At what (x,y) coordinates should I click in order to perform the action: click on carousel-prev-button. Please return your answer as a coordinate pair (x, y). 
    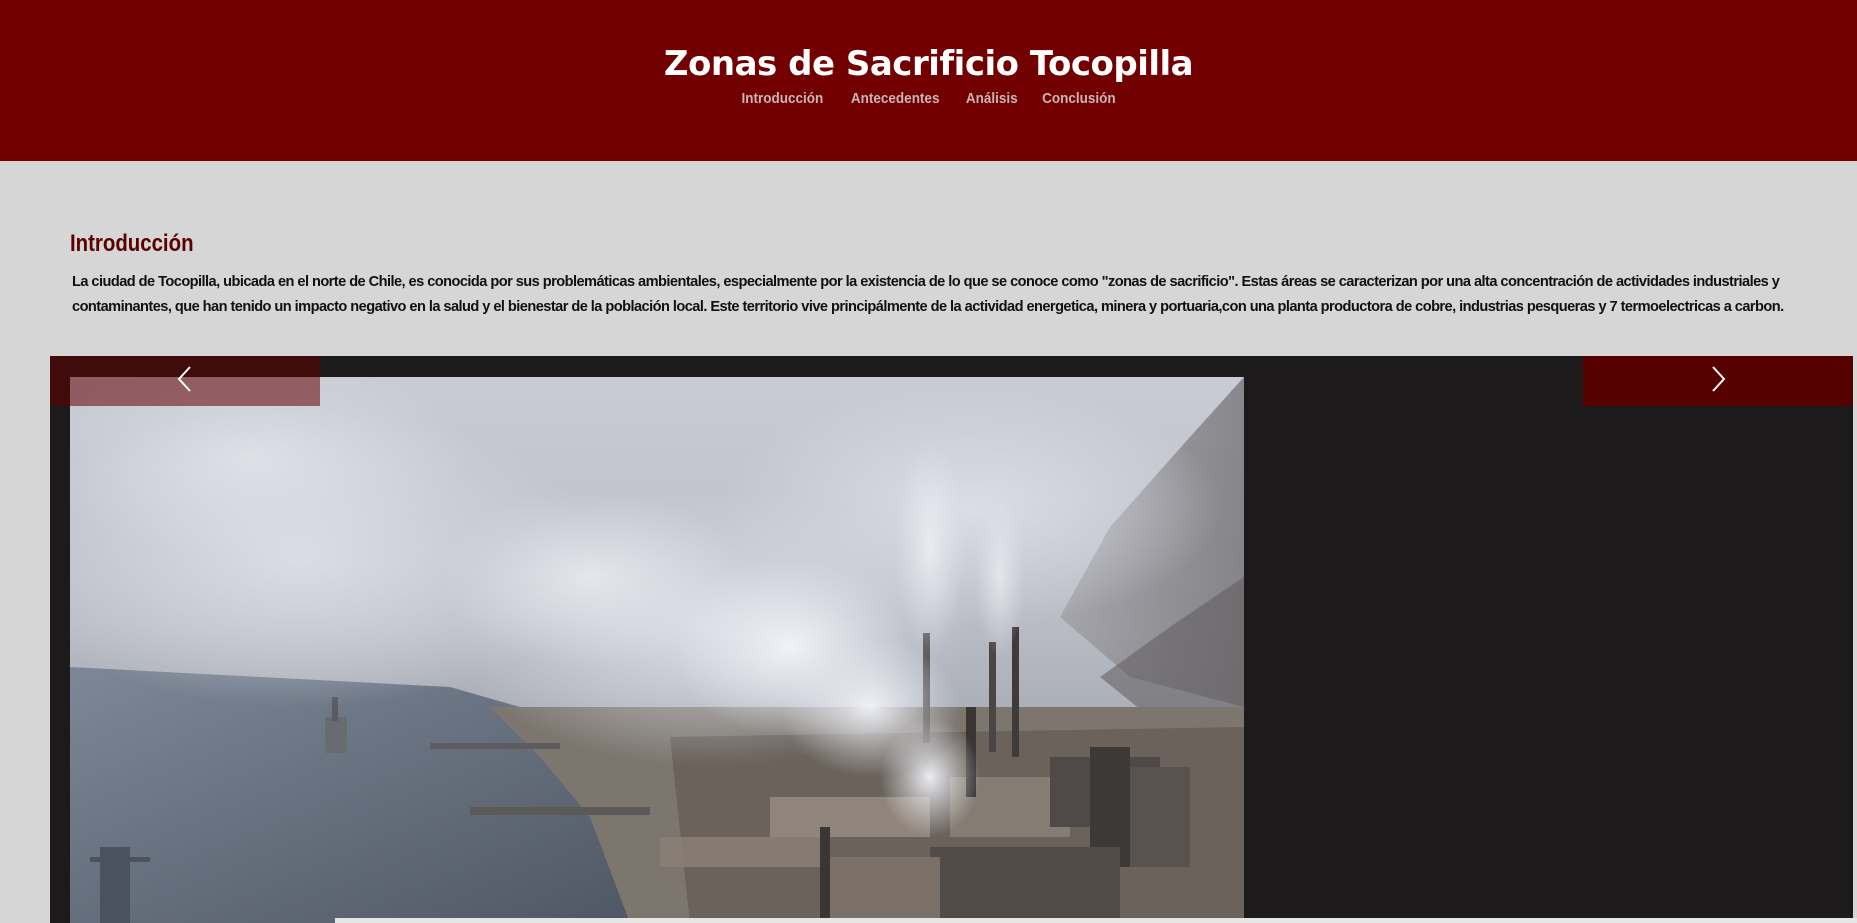
    Looking at the image, I should click on (185, 381).